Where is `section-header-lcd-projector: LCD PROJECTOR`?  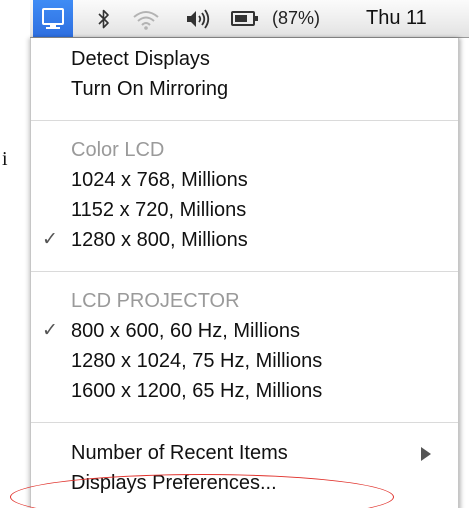 section-header-lcd-projector: LCD PROJECTOR is located at coordinates (155, 301).